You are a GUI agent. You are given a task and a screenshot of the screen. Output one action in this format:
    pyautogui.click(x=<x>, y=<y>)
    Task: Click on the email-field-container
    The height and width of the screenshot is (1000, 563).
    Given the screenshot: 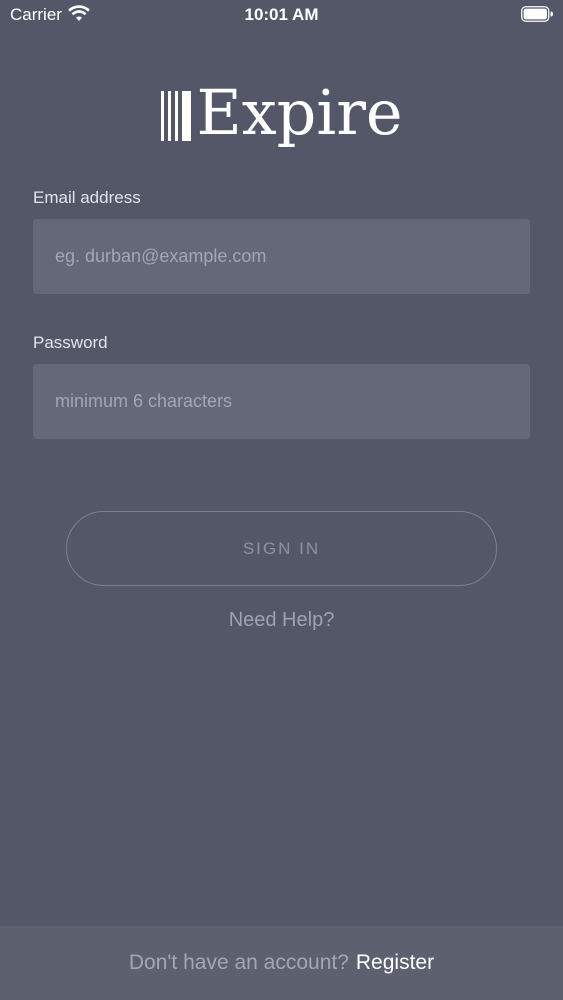 What is the action you would take?
    pyautogui.click(x=281, y=256)
    